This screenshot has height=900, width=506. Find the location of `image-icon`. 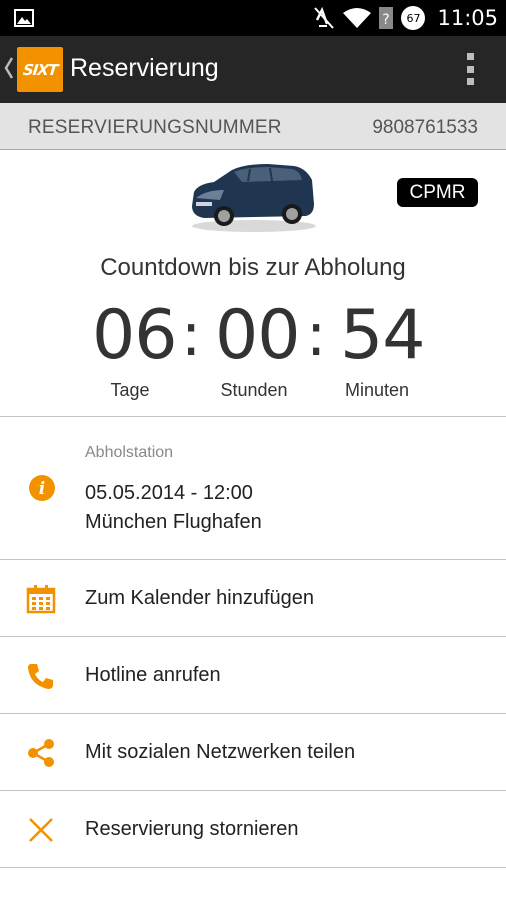

image-icon is located at coordinates (24, 18).